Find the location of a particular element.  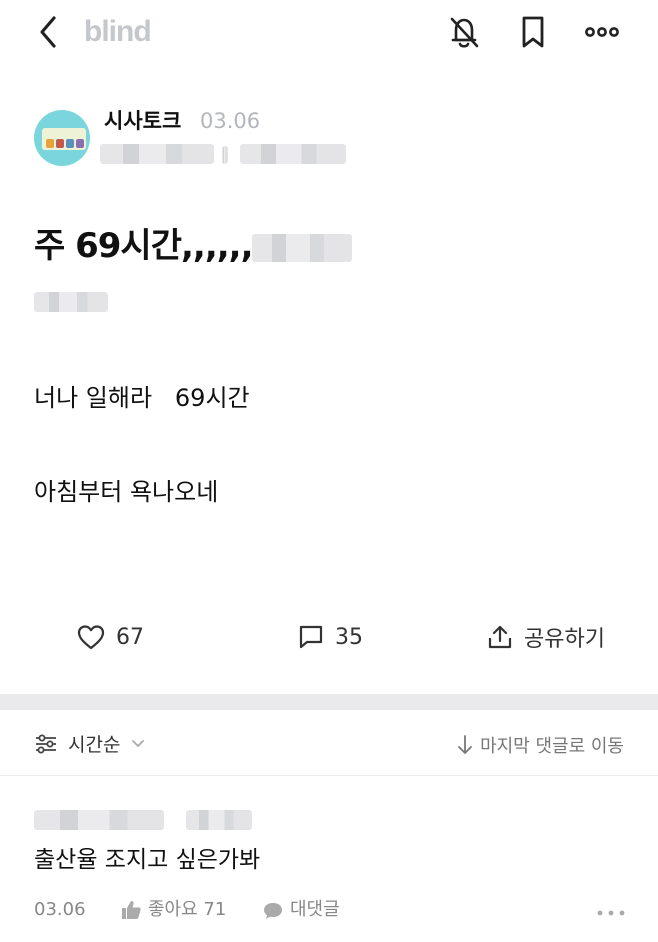

jump-to-last-comment-button: 마지막 댓글로 이동 is located at coordinates (540, 745).